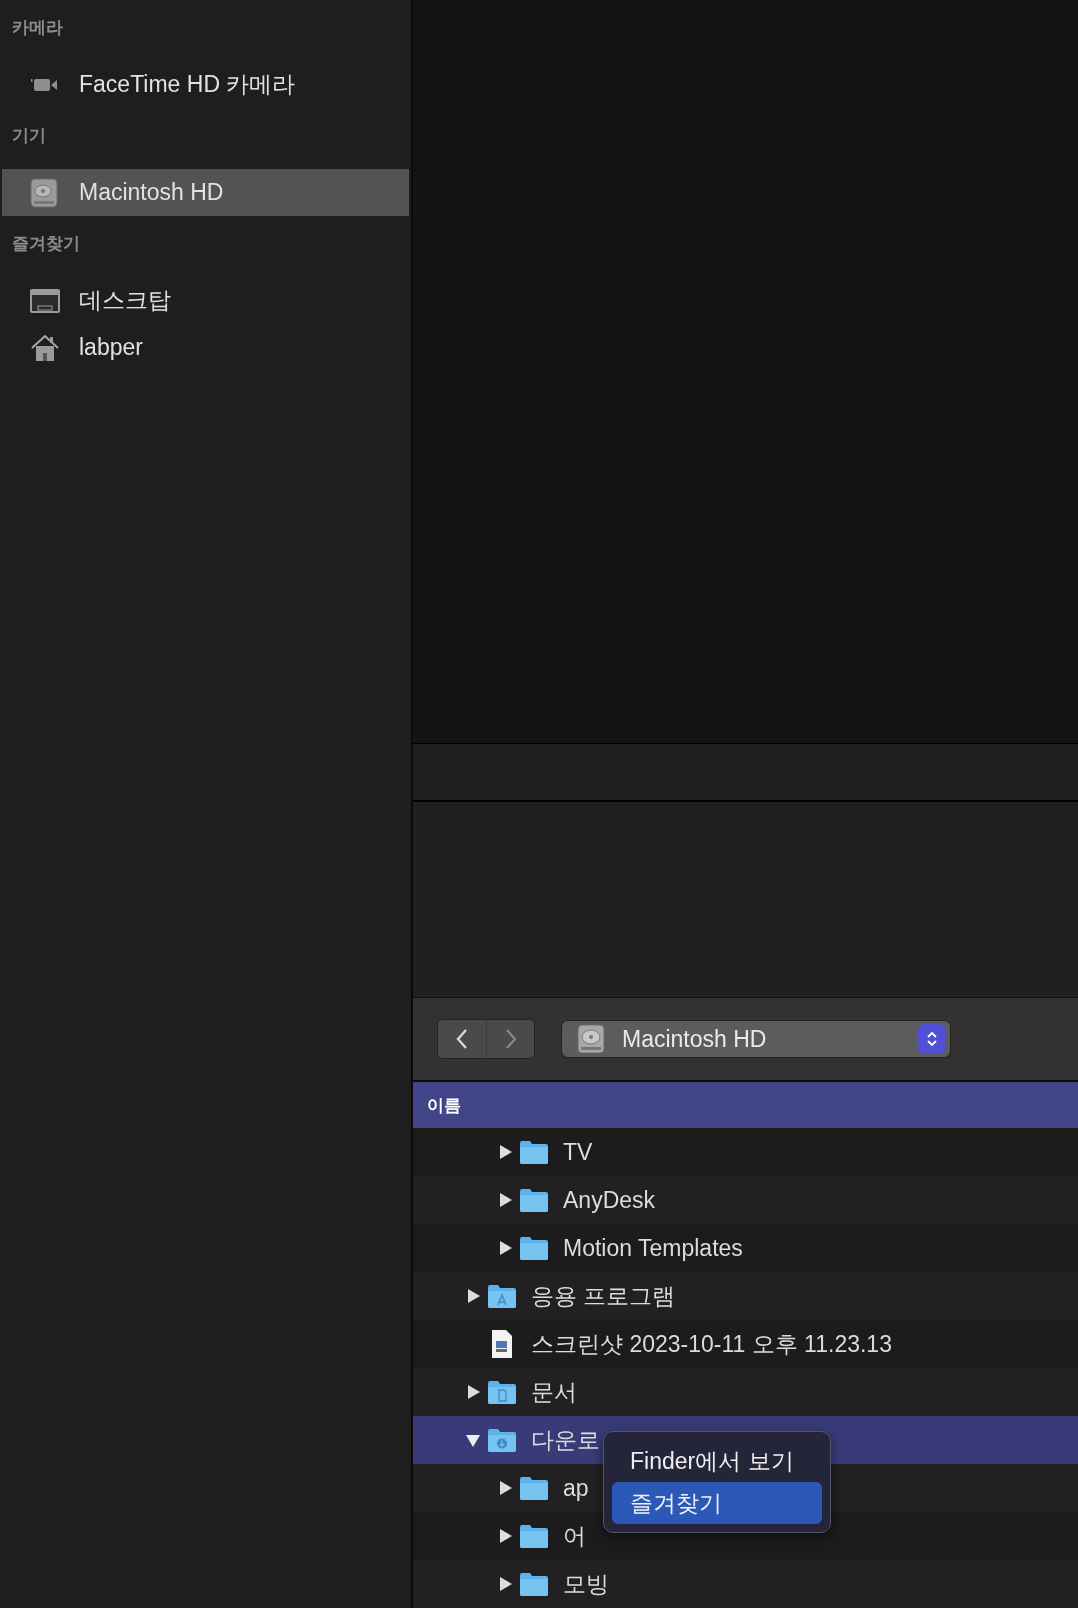 The width and height of the screenshot is (1078, 1608). I want to click on file-name: ap, so click(576, 1488).